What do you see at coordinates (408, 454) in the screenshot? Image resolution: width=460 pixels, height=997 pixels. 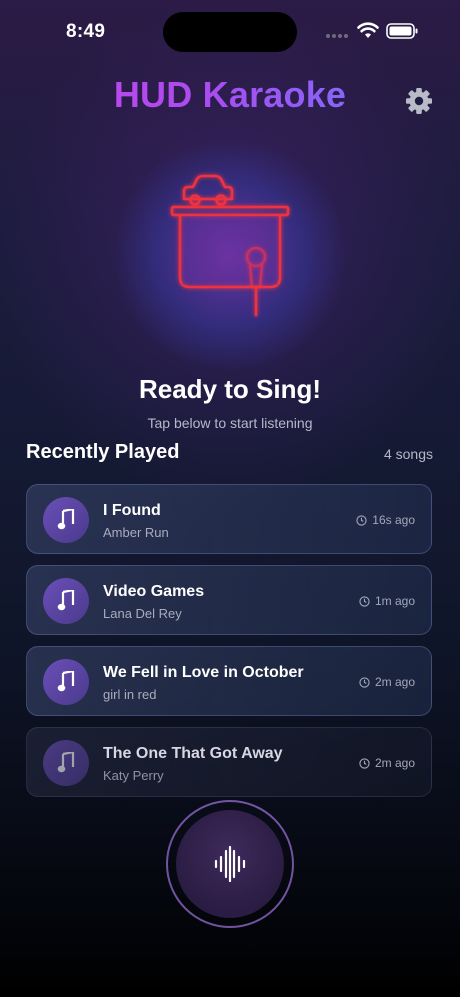 I see `song-count: 4 songs` at bounding box center [408, 454].